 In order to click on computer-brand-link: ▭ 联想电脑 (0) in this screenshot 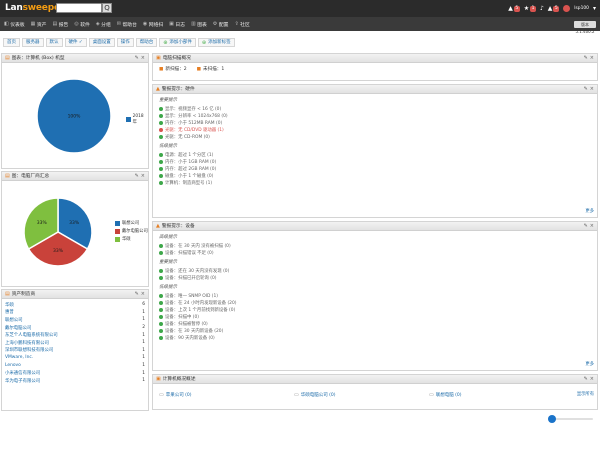, I will do `click(496, 395)`.